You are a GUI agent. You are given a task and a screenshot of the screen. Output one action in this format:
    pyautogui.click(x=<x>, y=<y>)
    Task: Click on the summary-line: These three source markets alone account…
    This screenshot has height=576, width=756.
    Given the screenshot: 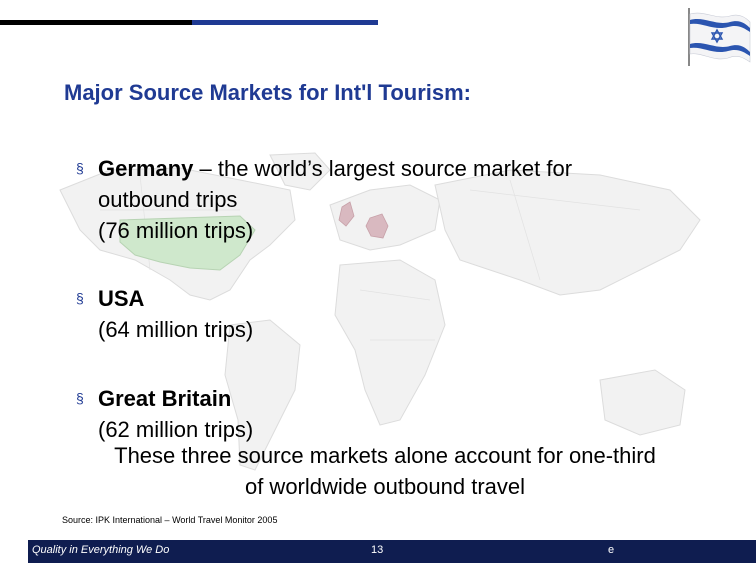 What is the action you would take?
    pyautogui.click(x=385, y=455)
    